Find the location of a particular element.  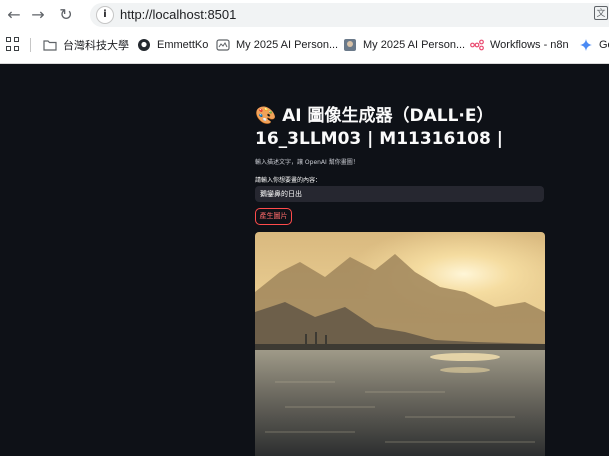

prompt-input-value: 鵝鑾鼻的日出 is located at coordinates (281, 194).